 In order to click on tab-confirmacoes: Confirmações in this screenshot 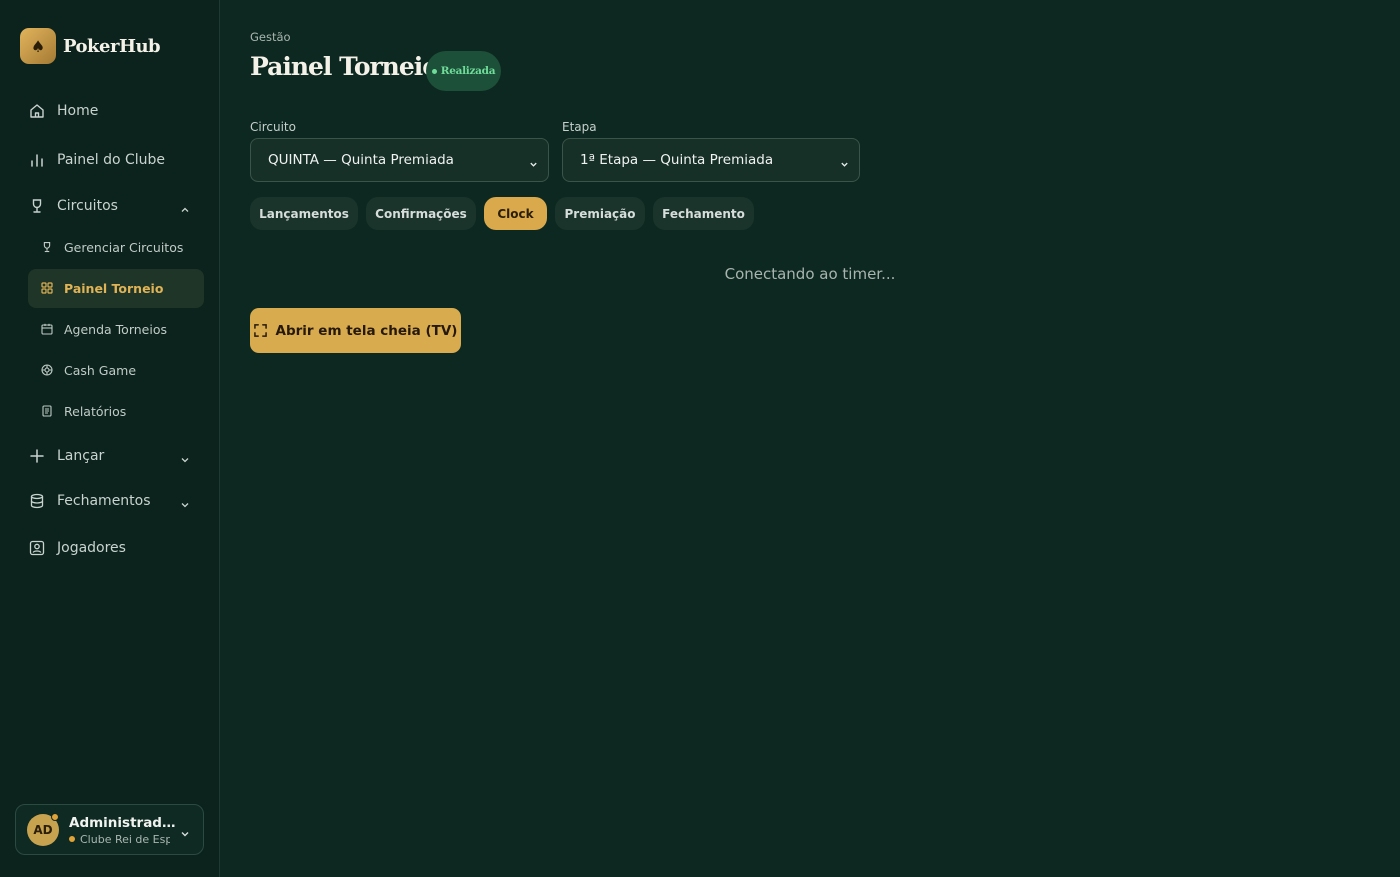, I will do `click(421, 213)`.